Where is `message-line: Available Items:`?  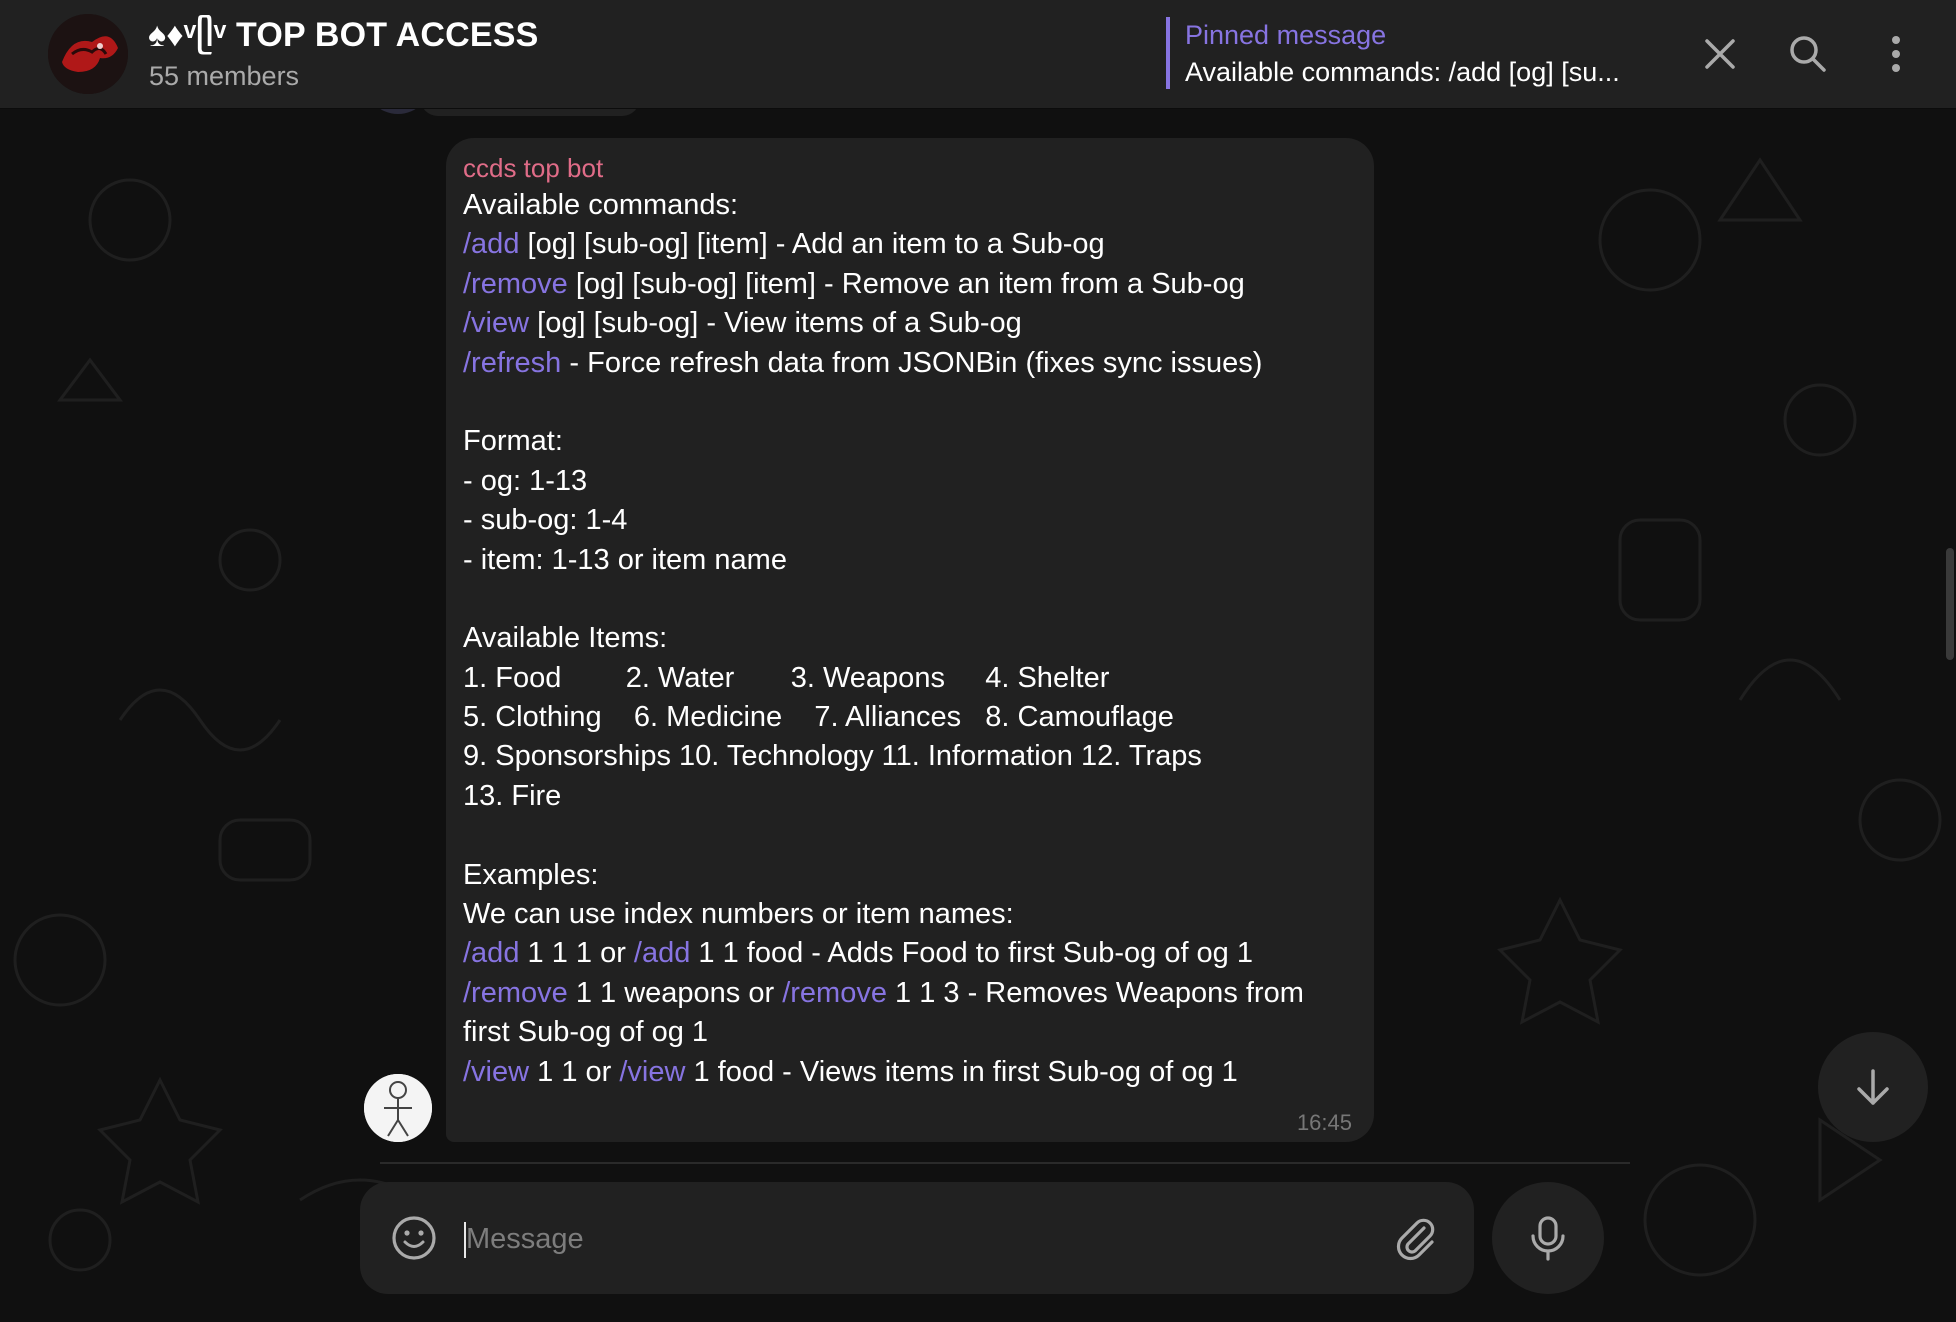 message-line: Available Items: is located at coordinates (910, 638).